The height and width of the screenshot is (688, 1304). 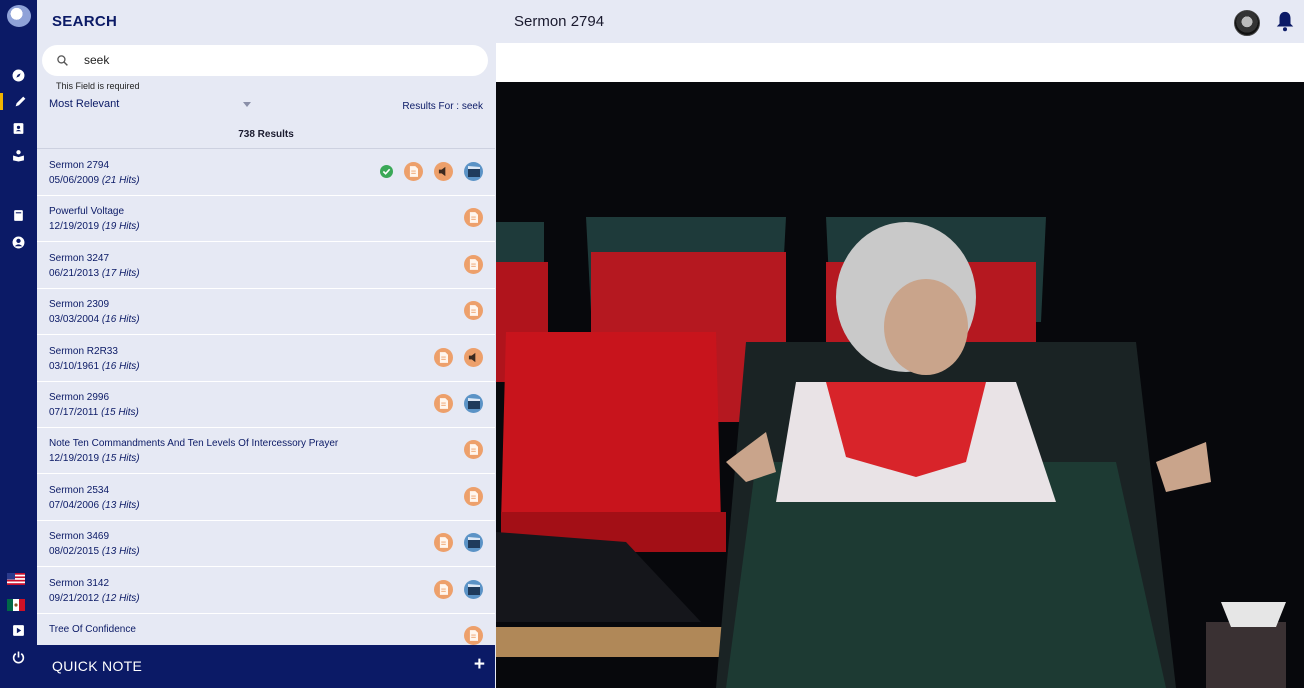 I want to click on top-bar: SEARCH Sermon 2794, so click(x=670, y=21).